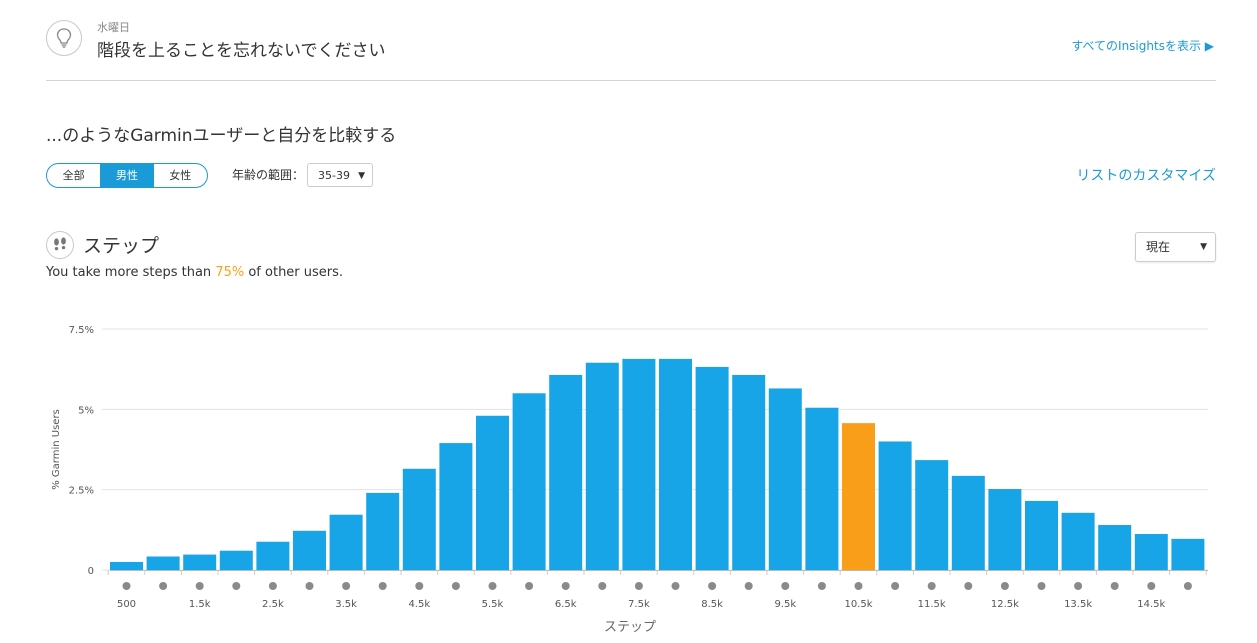 This screenshot has width=1257, height=643. I want to click on steps-title: ステップ, so click(121, 246).